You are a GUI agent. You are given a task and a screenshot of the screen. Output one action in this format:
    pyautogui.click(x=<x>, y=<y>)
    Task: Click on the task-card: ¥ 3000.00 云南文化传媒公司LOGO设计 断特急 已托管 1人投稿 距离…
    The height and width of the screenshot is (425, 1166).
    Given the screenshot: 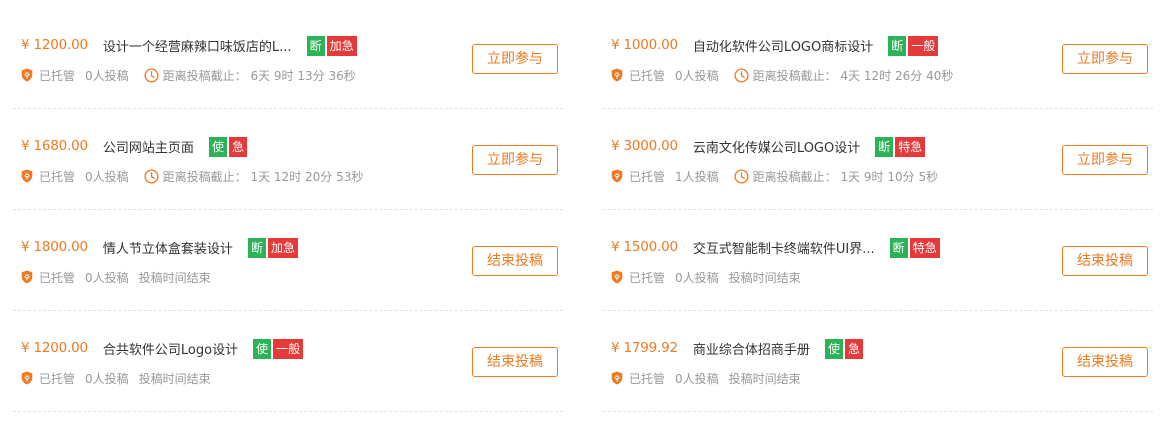 What is the action you would take?
    pyautogui.click(x=878, y=159)
    